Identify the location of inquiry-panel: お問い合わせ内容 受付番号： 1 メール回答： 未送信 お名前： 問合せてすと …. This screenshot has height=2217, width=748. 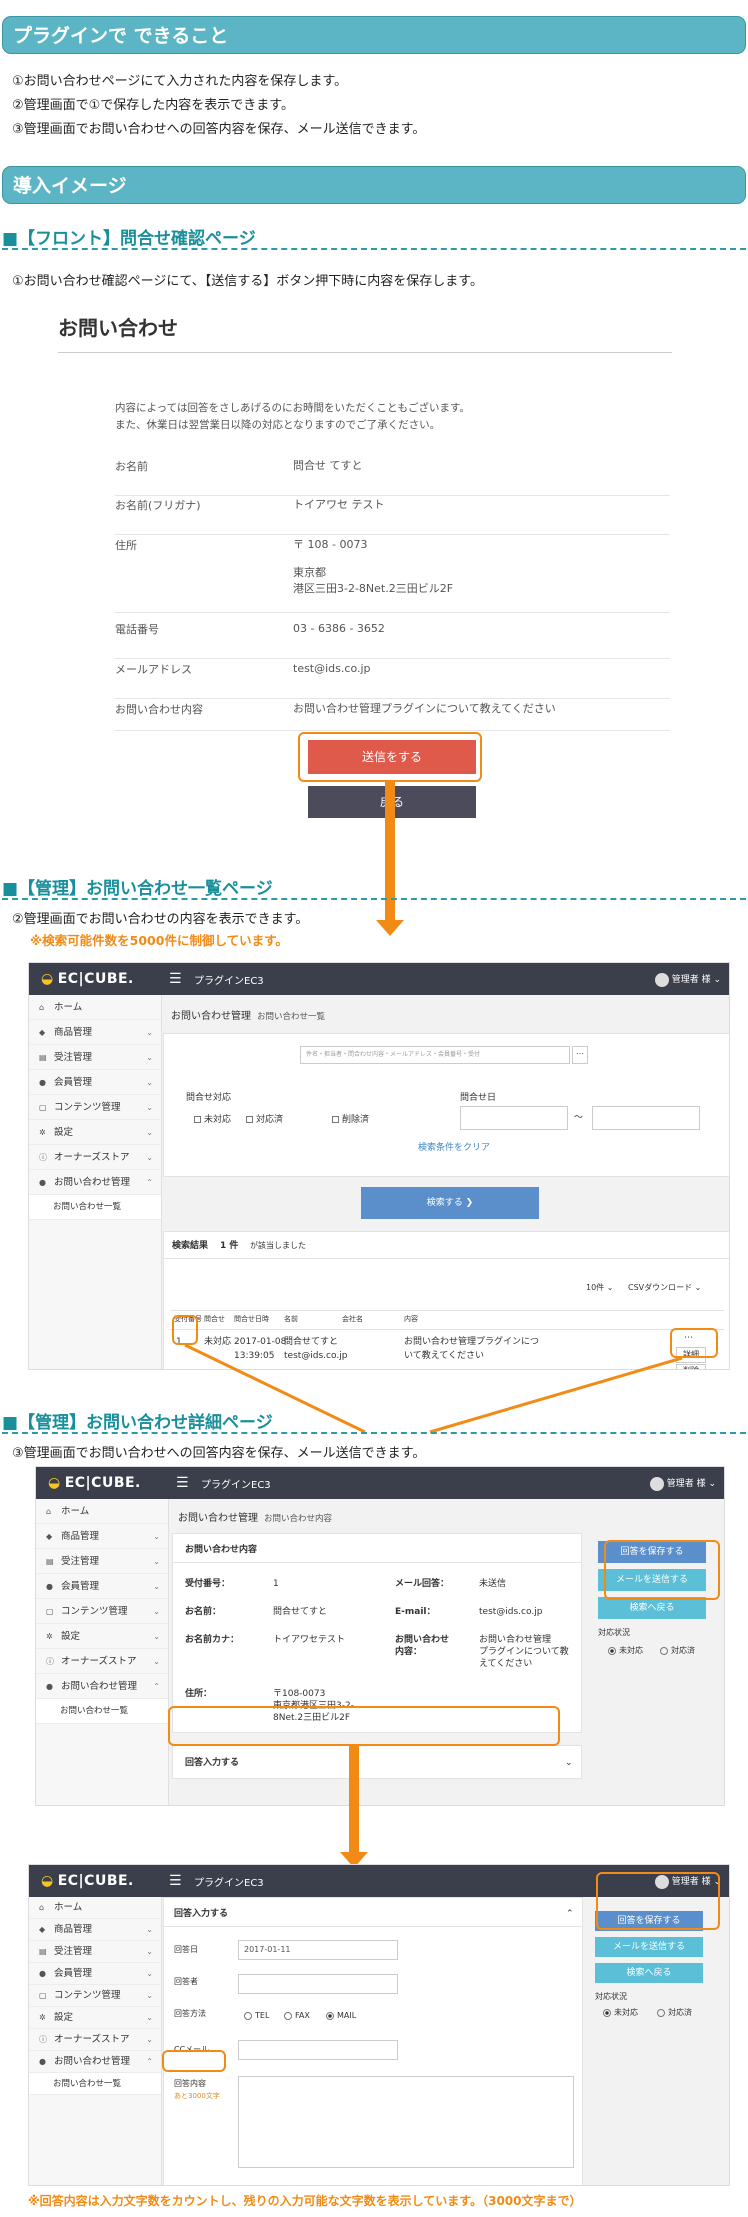
(377, 1633).